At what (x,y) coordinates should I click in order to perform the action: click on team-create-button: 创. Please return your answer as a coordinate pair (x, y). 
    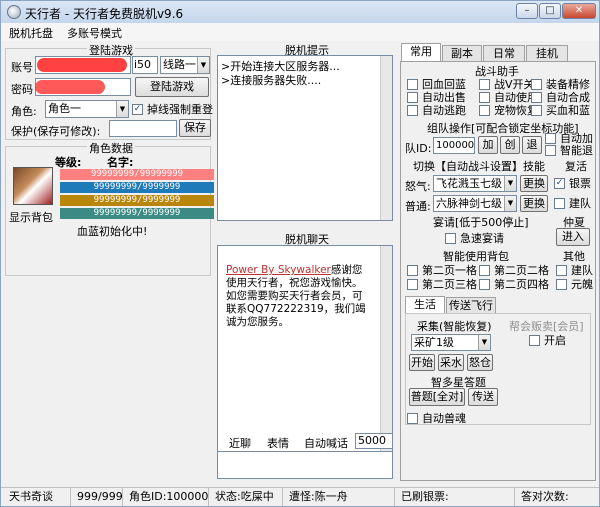
    Looking at the image, I should click on (510, 145).